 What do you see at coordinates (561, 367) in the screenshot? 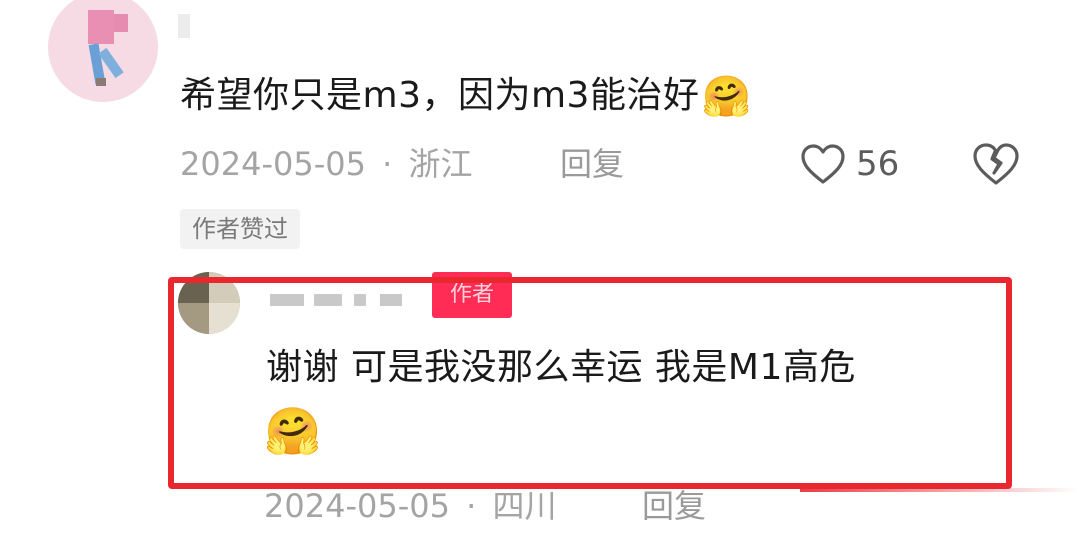
I see `reply-text: 谢谢 可是我没那么幸运 我是M1高危` at bounding box center [561, 367].